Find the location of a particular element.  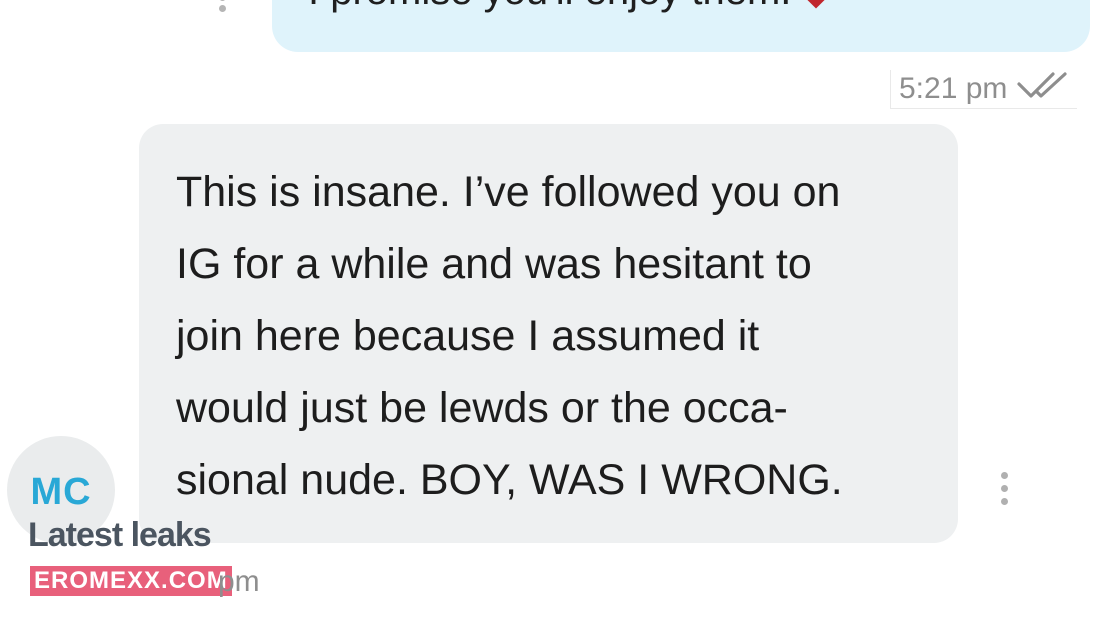

outgoing-message-text: I promise you'll enjoy them. is located at coordinates (549, 6).